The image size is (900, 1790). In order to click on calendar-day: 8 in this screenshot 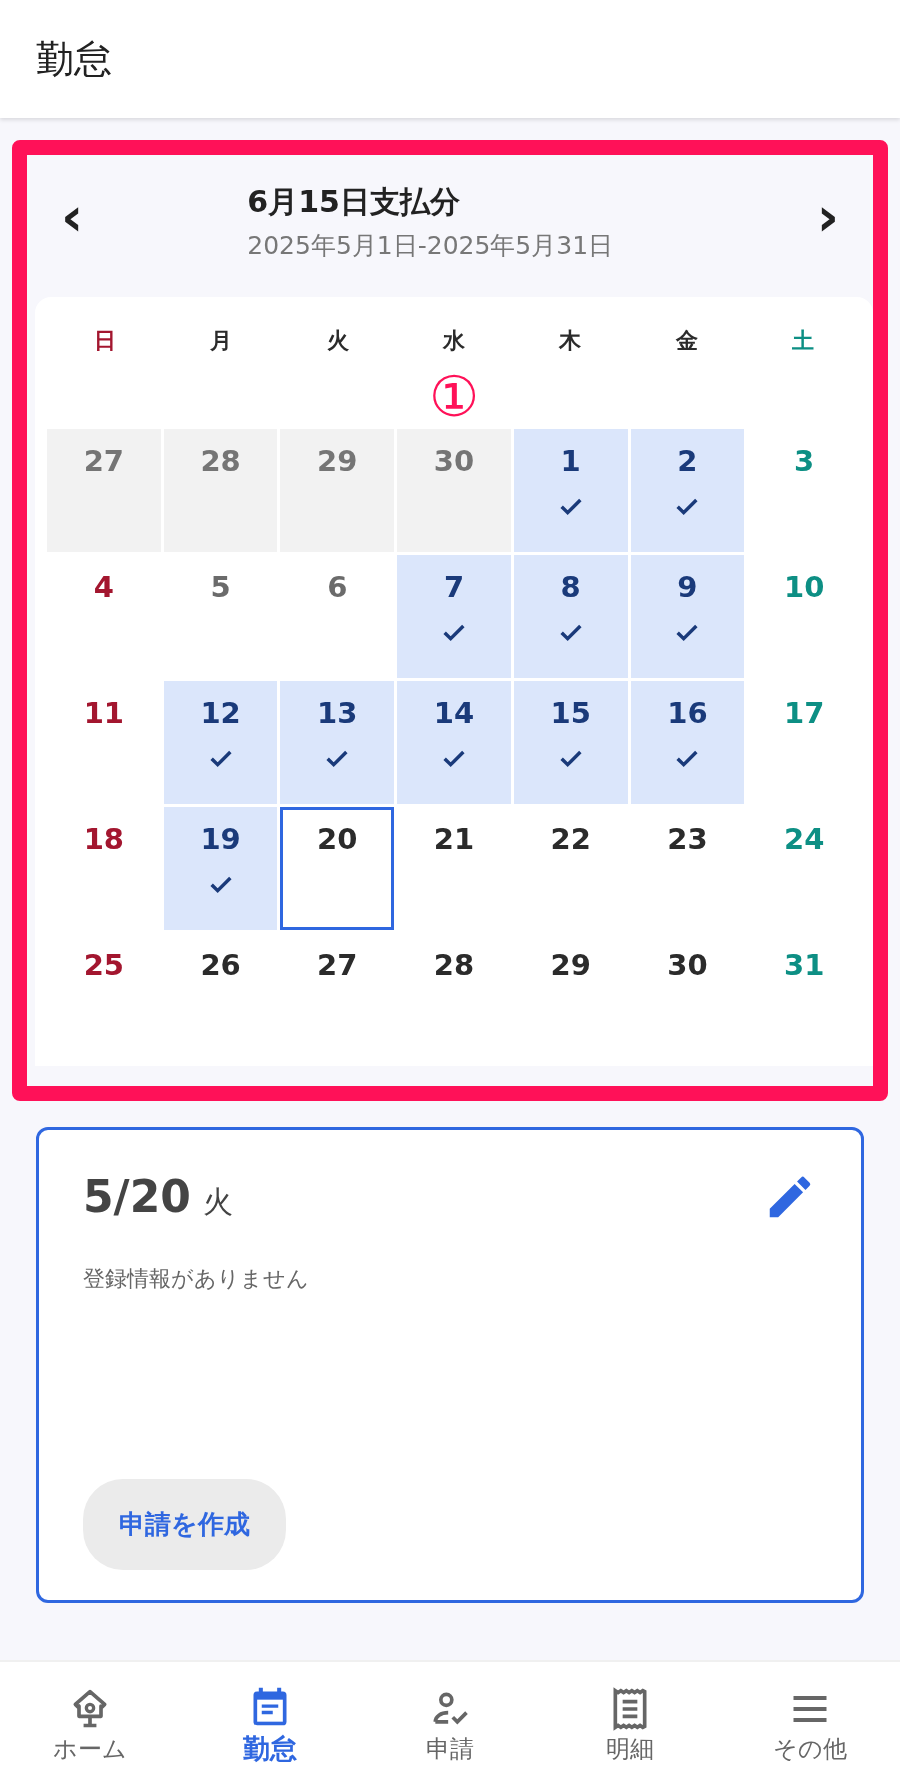, I will do `click(570, 616)`.